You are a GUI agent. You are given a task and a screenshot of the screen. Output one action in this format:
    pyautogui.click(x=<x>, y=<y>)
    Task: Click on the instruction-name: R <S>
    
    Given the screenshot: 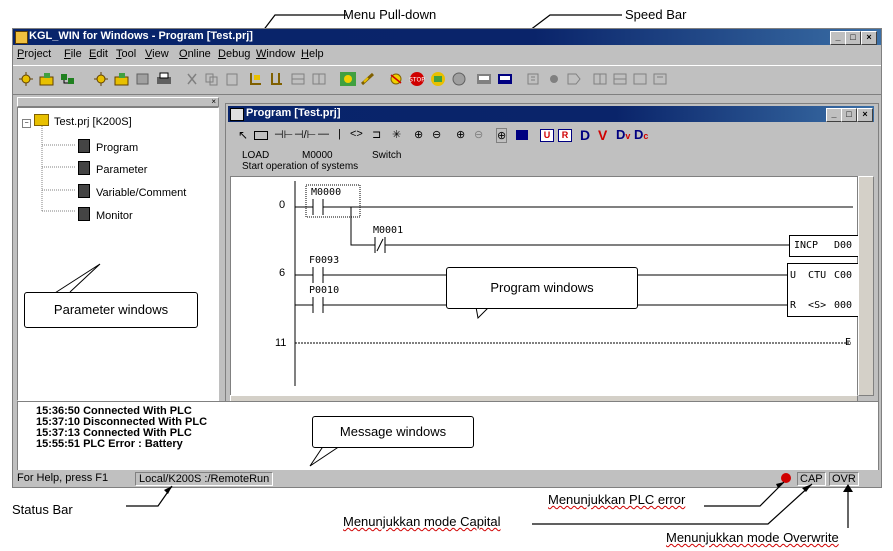 What is the action you would take?
    pyautogui.click(x=808, y=305)
    